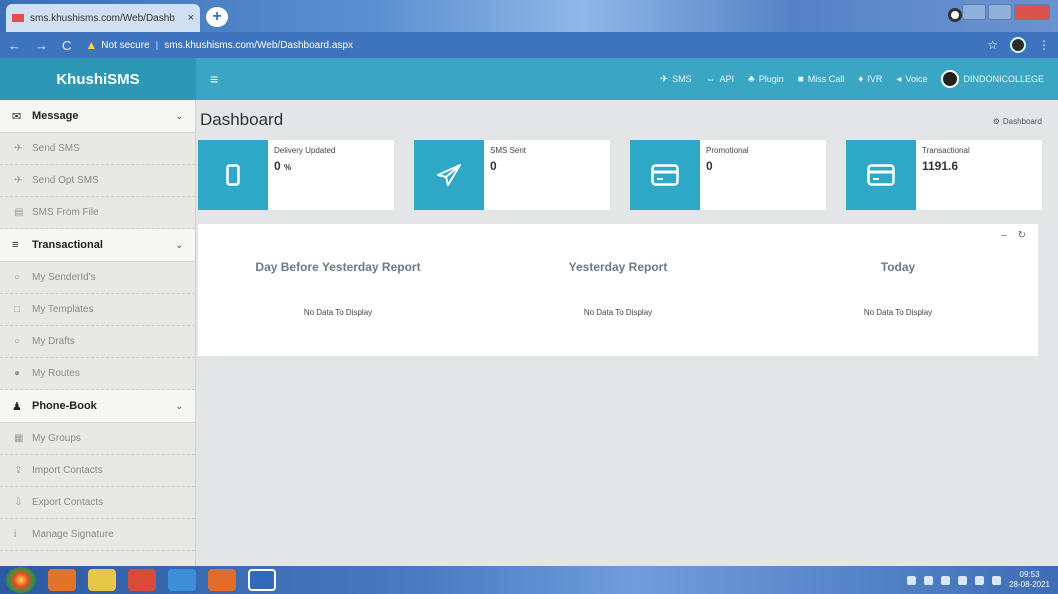 This screenshot has width=1058, height=594. What do you see at coordinates (771, 79) in the screenshot?
I see `topnav-label: Plugin` at bounding box center [771, 79].